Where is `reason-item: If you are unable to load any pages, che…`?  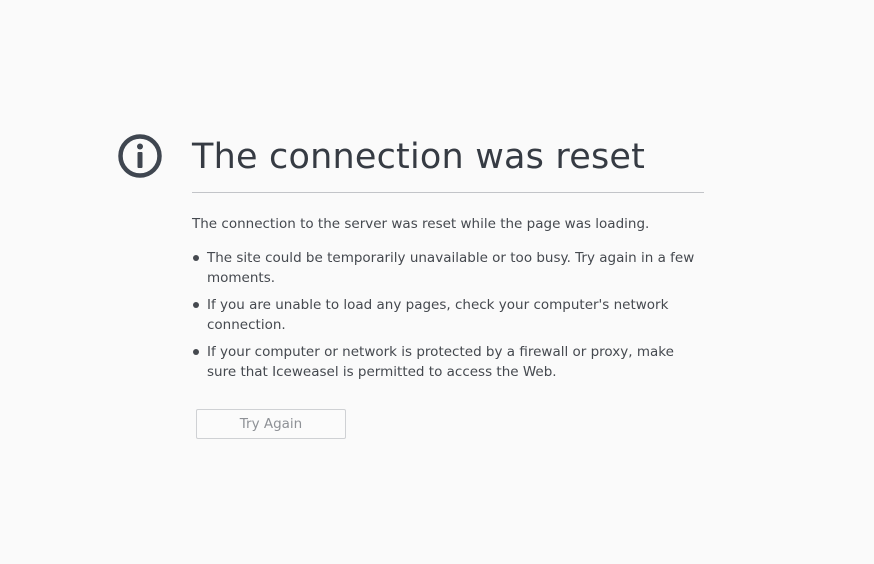 reason-item: If you are unable to load any pages, che… is located at coordinates (448, 315).